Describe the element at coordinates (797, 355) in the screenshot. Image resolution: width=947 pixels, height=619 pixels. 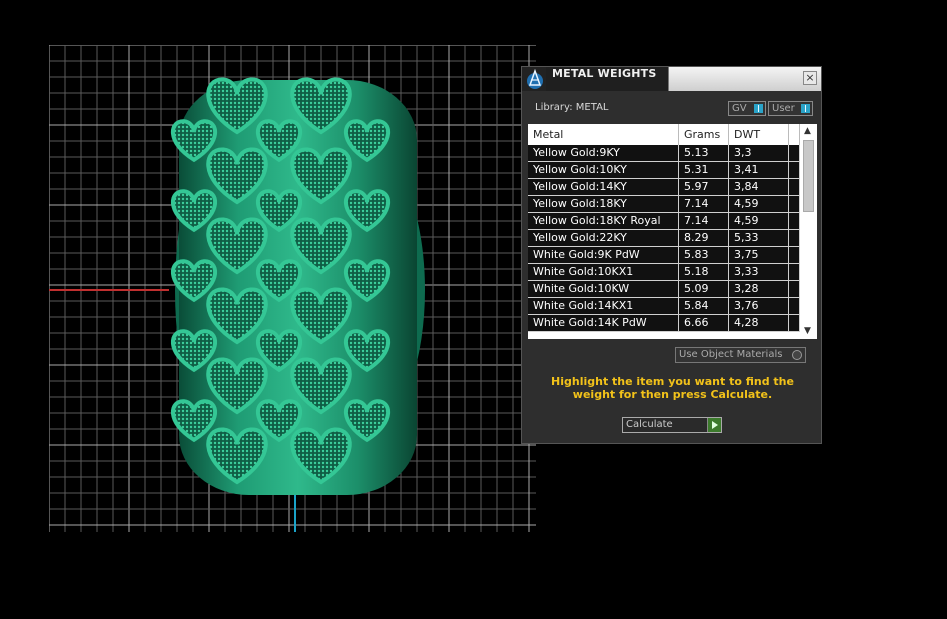
I see `radio-icon` at that location.